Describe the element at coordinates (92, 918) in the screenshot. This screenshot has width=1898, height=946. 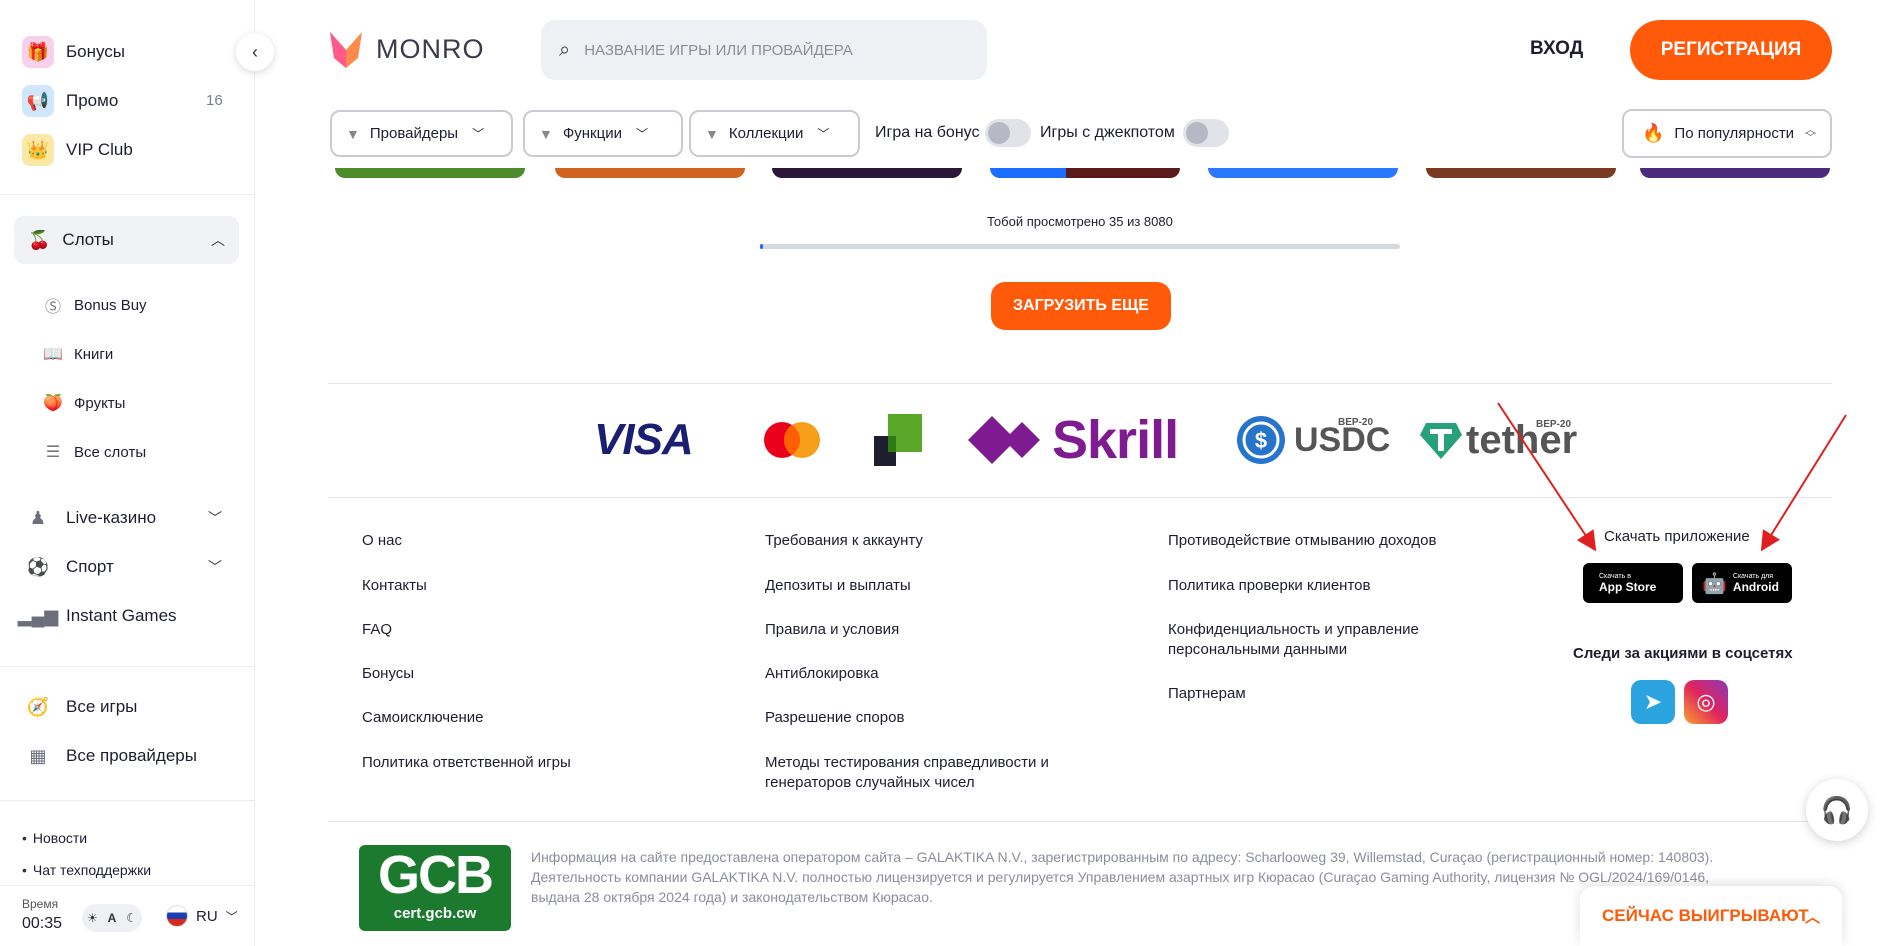
I see `sun-icon: ☀` at that location.